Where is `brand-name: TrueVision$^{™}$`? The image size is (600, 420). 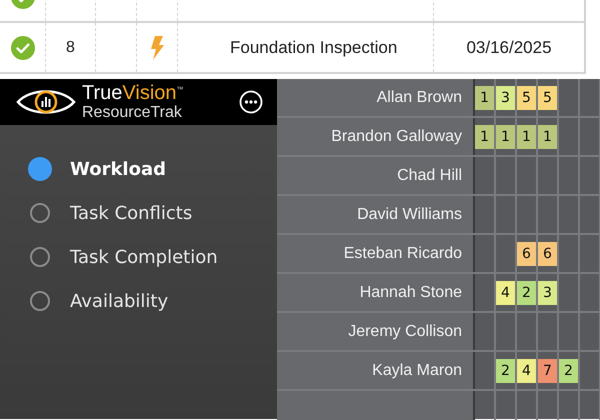
brand-name: TrueVision$^{™}$ is located at coordinates (133, 93).